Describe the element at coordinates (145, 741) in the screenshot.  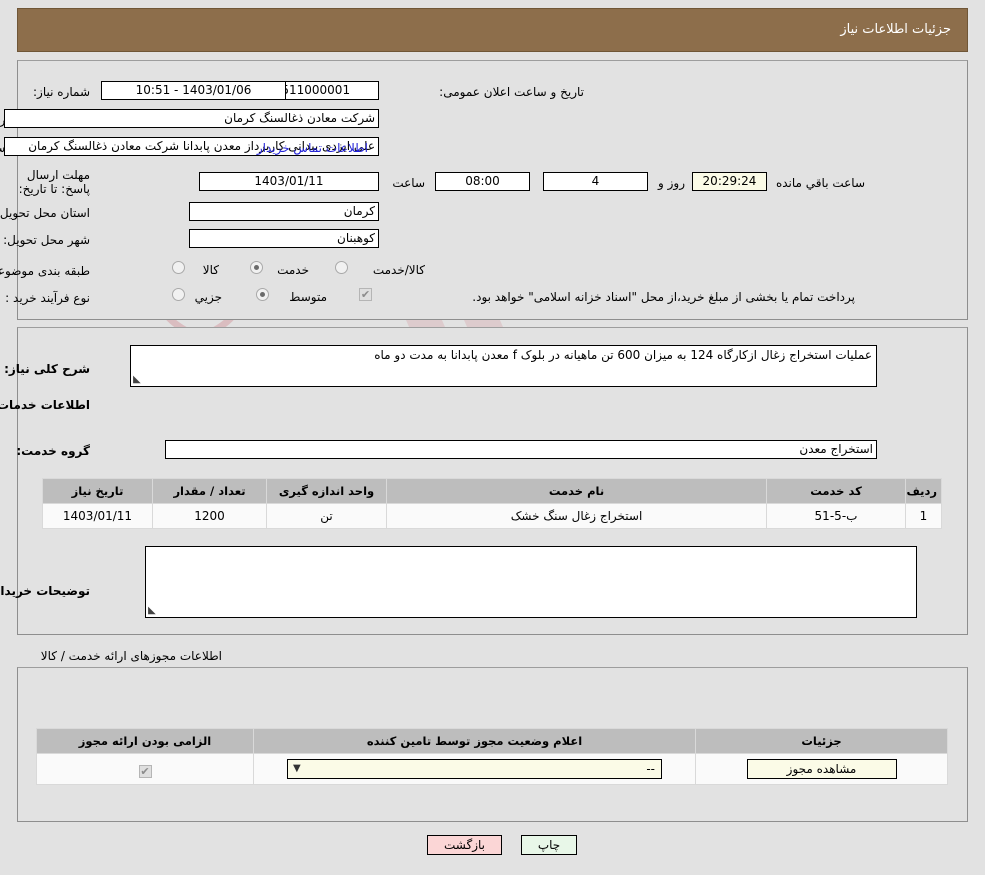
I see `th-permit-required: الزامی بودن ارائه مجوز` at that location.